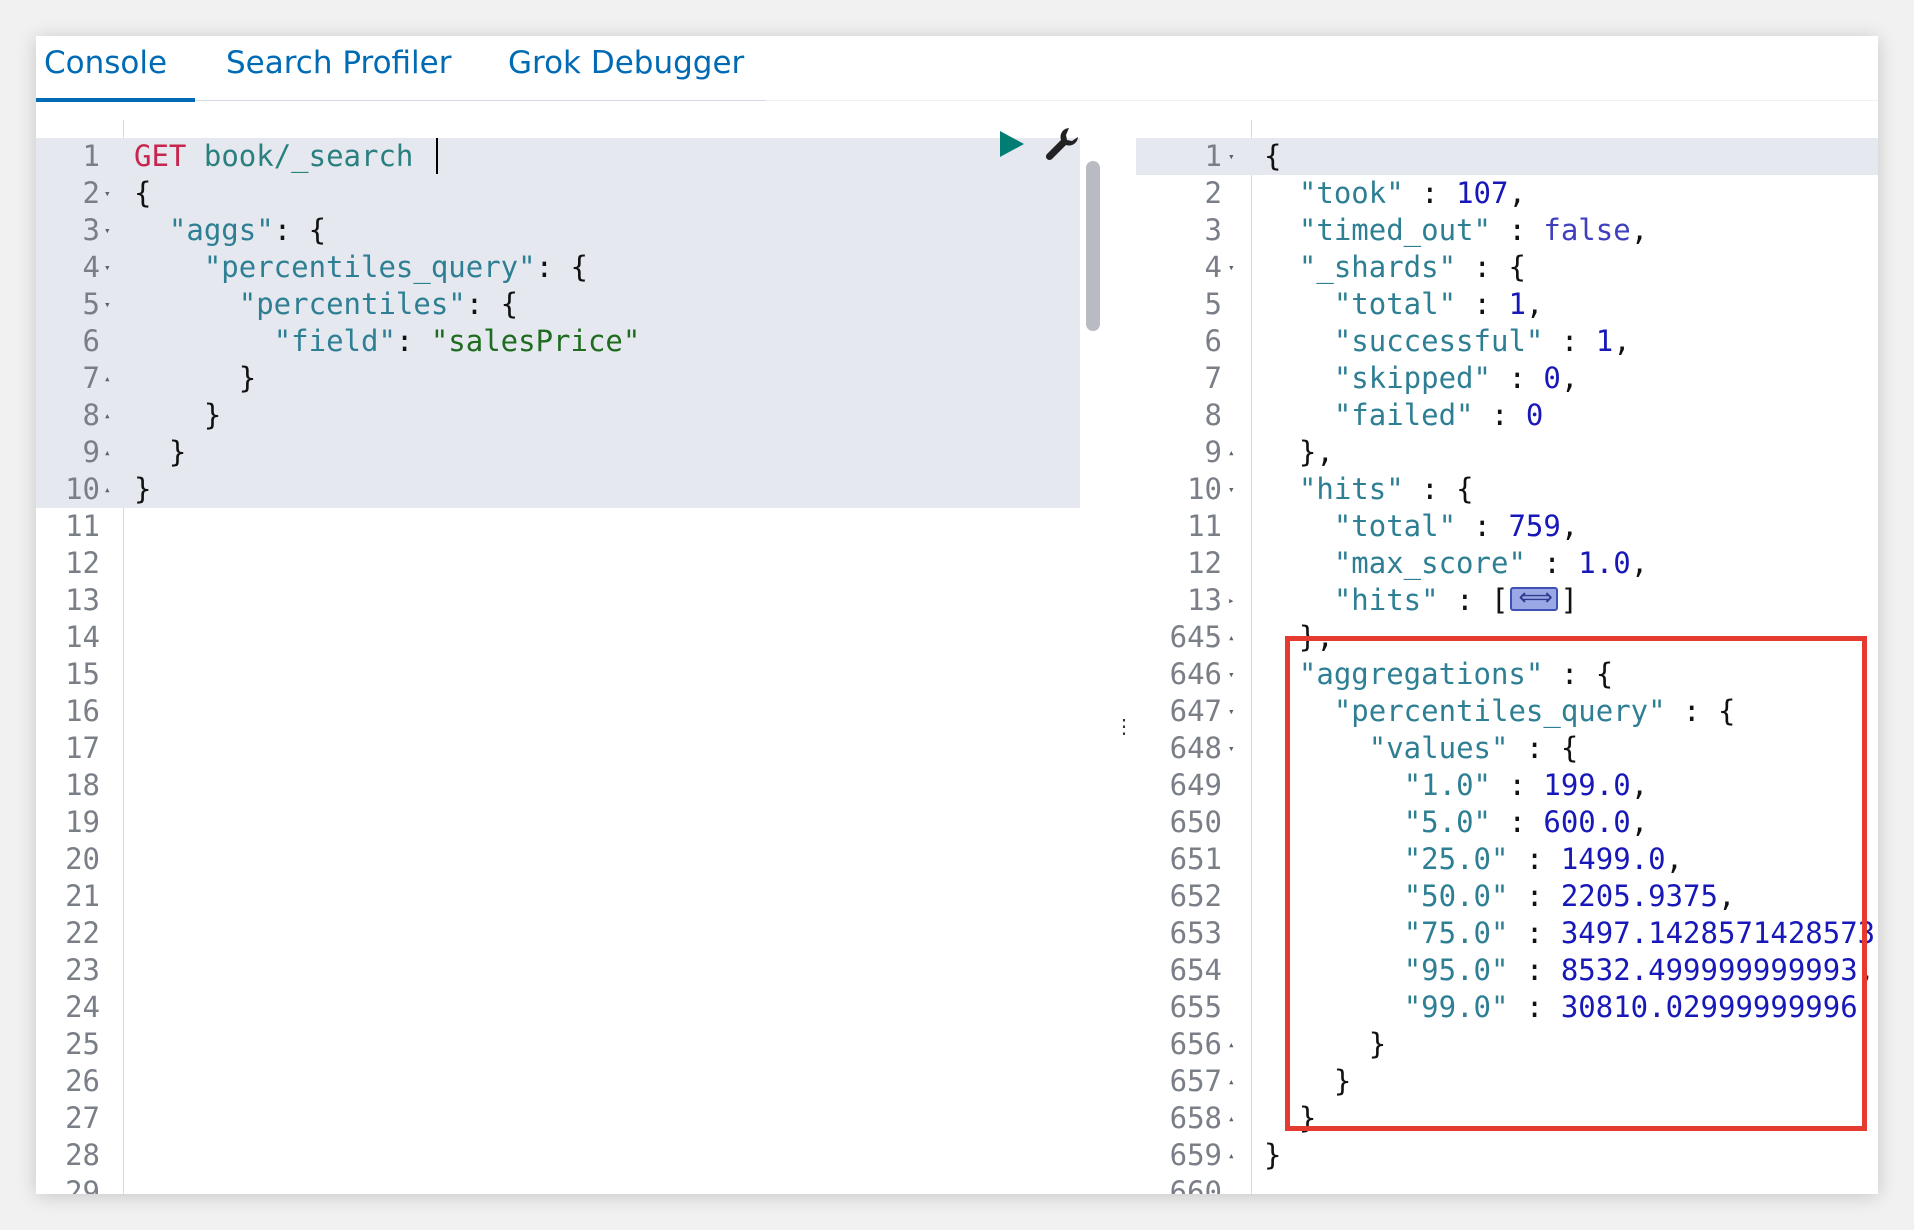 The height and width of the screenshot is (1230, 1914). Describe the element at coordinates (558, 156) in the screenshot. I see `editor-line: 1 GET book/_search` at that location.